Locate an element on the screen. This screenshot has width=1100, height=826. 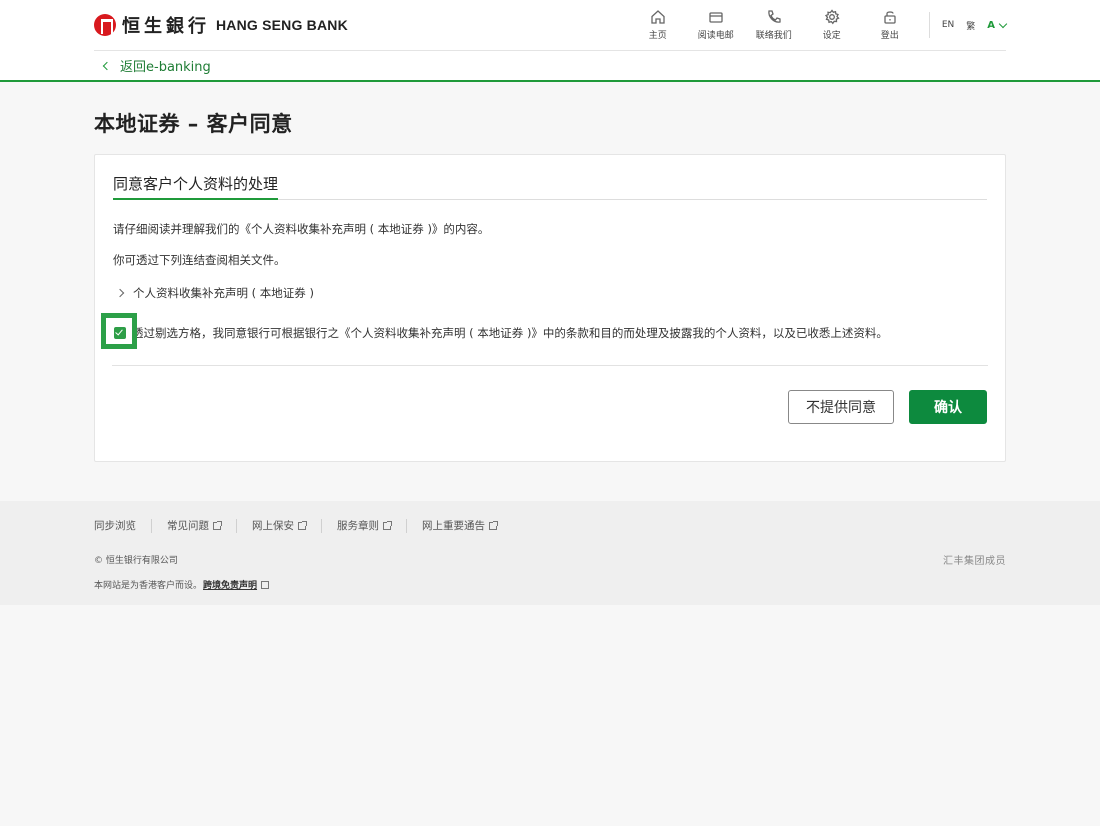
footer-link-cobrowse: 同步浏览 is located at coordinates (115, 525).